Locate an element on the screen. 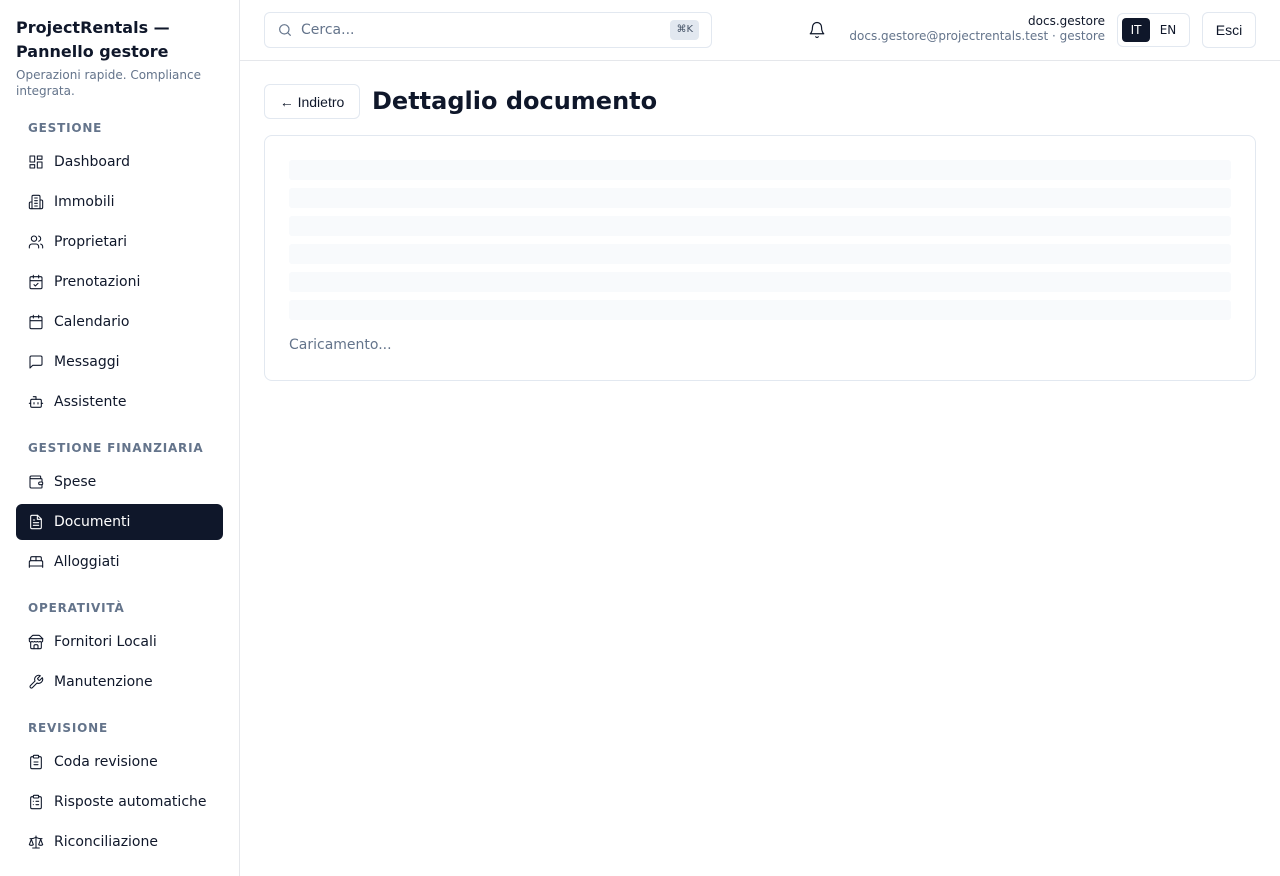  sidebar-item-coda-revisione: Coda revisione is located at coordinates (119, 762).